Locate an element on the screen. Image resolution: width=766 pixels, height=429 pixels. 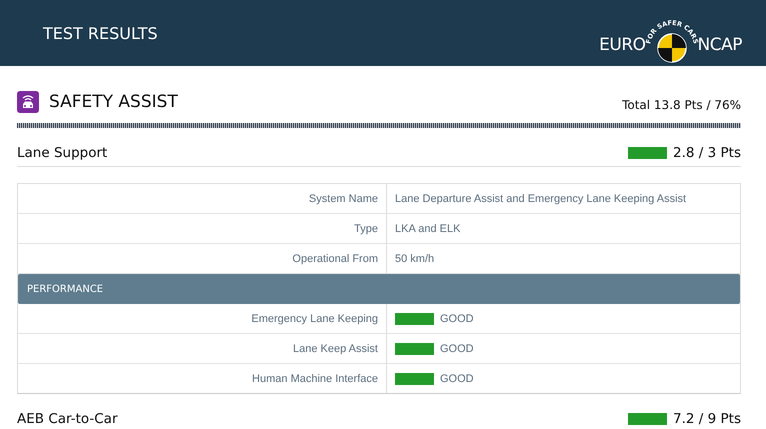
logo-text: NCAP is located at coordinates (720, 45).